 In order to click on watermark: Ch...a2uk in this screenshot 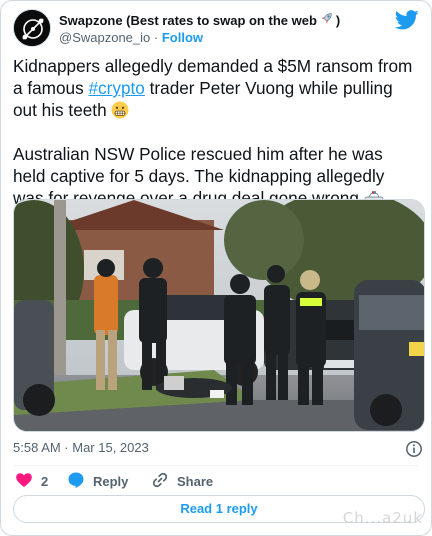, I will do `click(382, 518)`.